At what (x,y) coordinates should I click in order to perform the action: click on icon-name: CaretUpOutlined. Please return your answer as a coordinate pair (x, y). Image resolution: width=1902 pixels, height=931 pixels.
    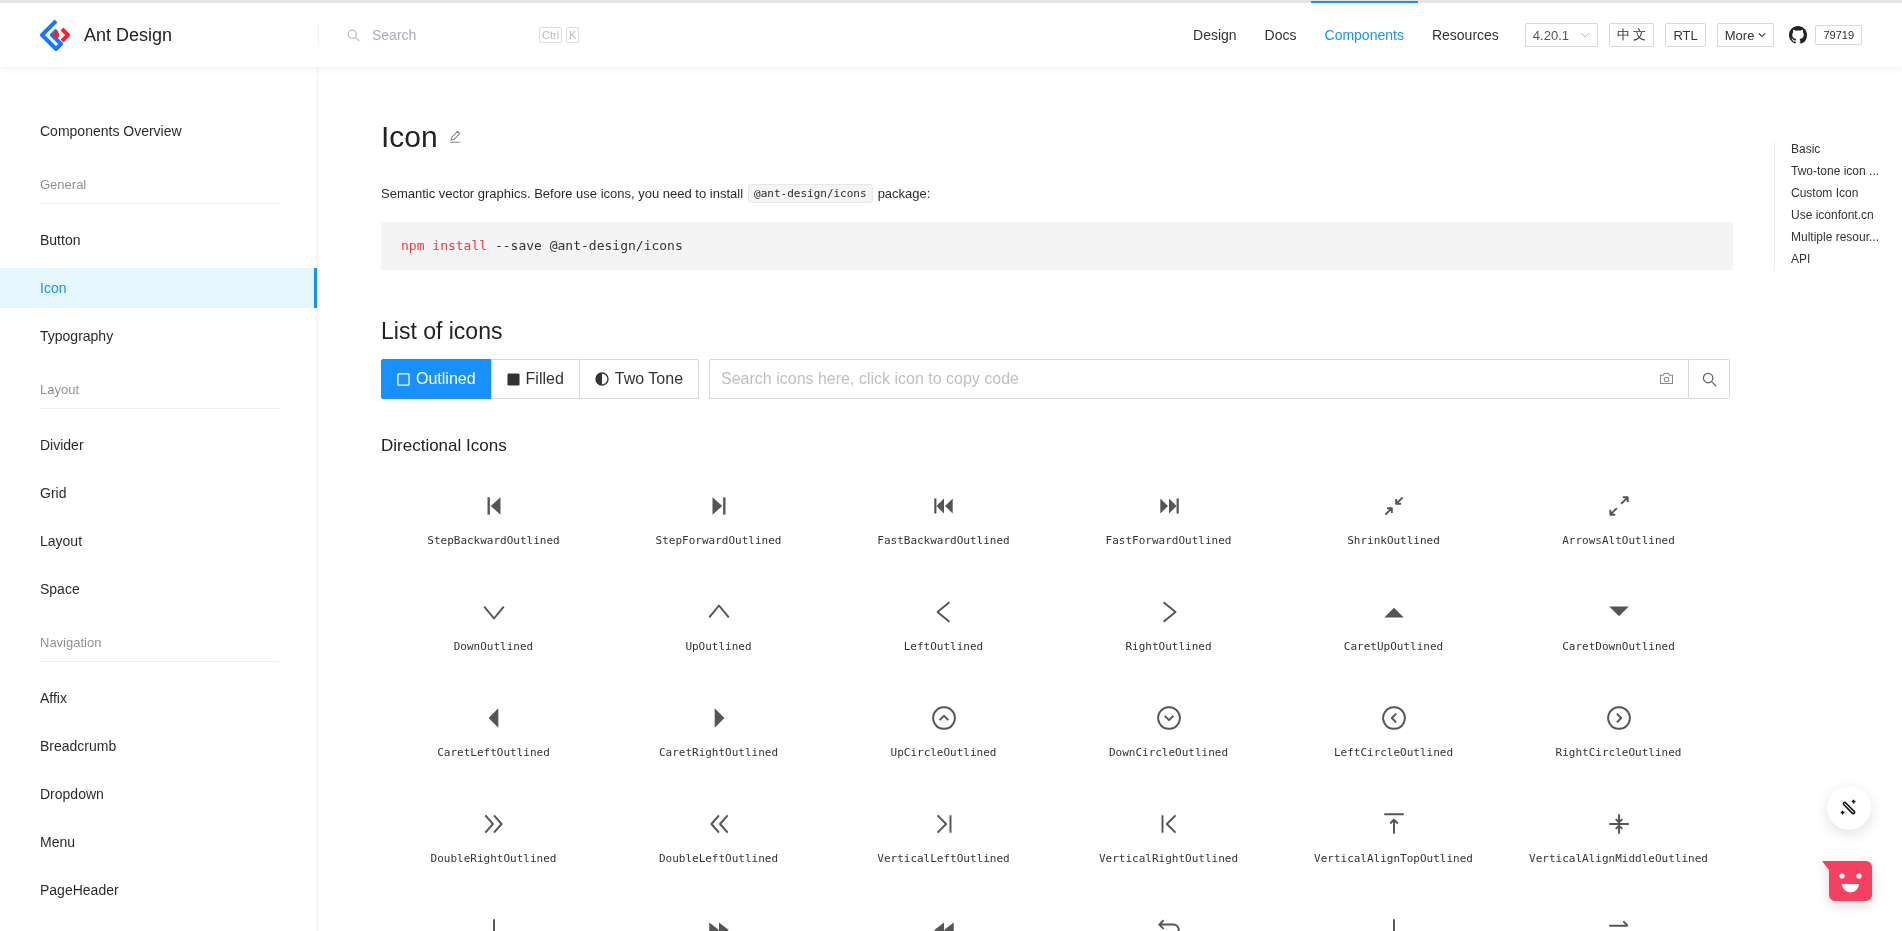
    Looking at the image, I should click on (1393, 646).